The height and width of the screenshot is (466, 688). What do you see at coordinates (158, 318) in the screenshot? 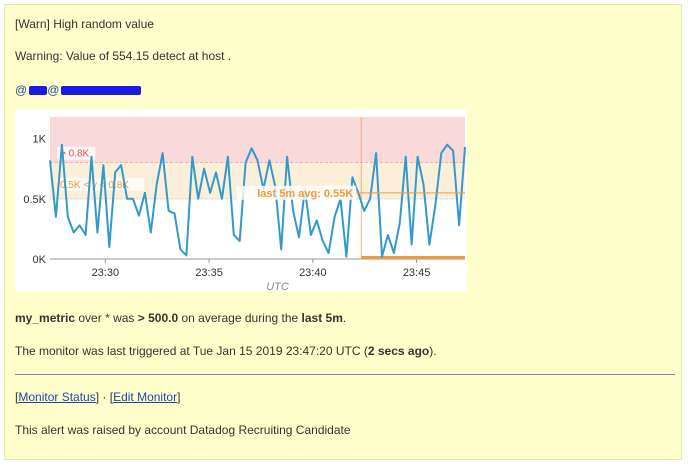
I see `threshold-value: > 500.0` at bounding box center [158, 318].